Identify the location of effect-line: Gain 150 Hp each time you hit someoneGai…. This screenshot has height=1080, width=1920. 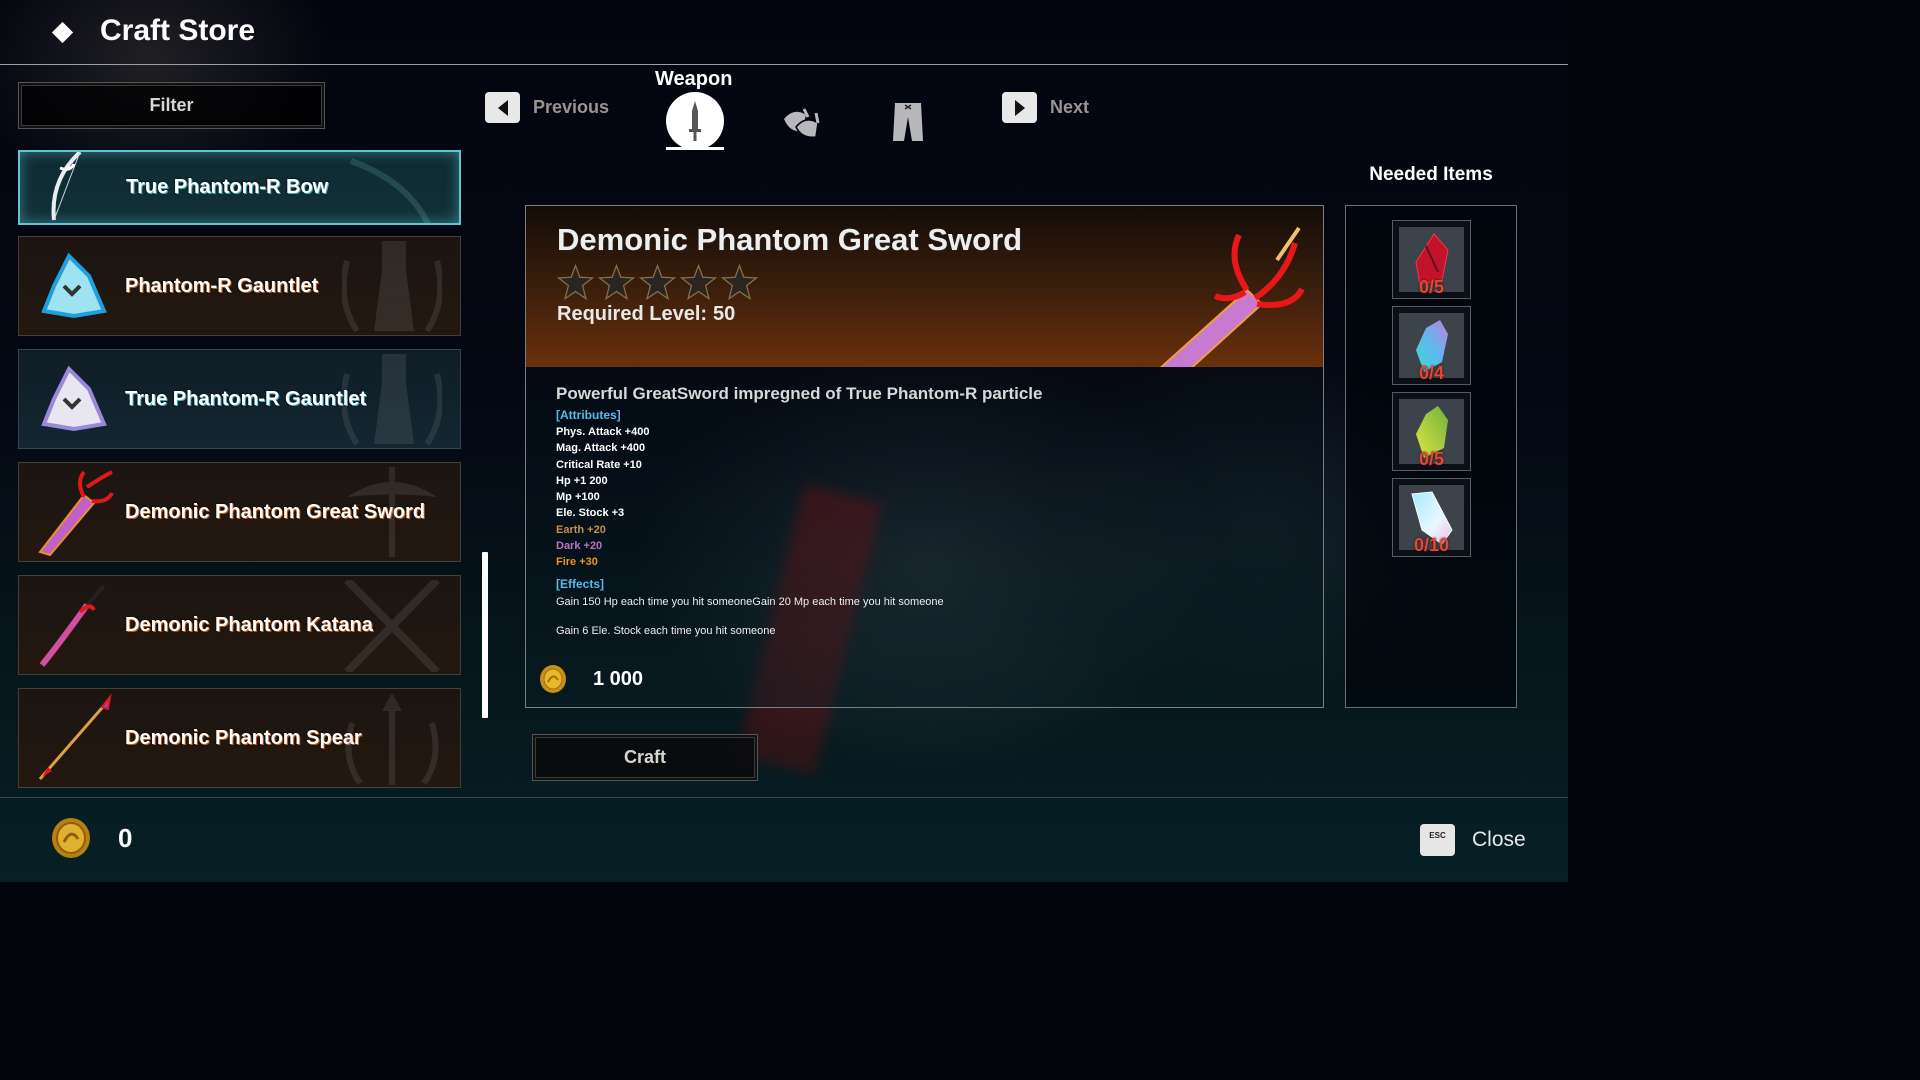
(750, 601).